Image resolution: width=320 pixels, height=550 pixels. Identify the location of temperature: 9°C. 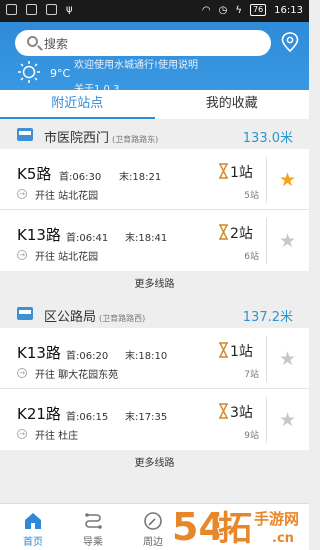
(60, 73).